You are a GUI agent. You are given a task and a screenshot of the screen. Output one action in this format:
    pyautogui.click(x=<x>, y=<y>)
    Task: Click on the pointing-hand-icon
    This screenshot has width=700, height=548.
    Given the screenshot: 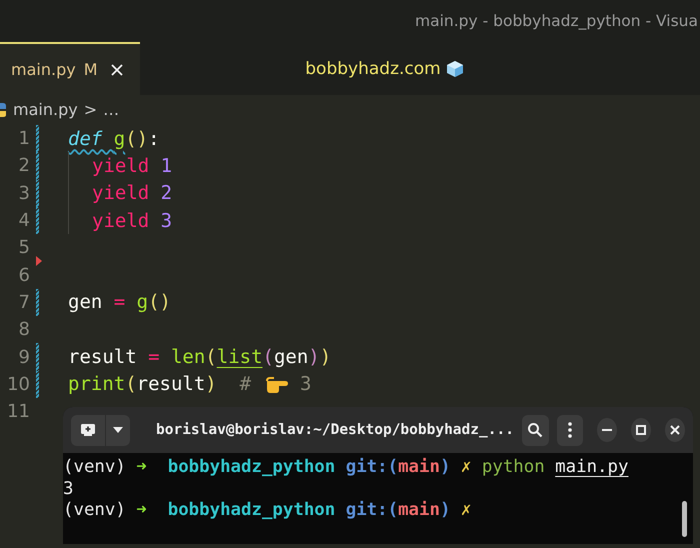 What is the action you would take?
    pyautogui.click(x=276, y=384)
    